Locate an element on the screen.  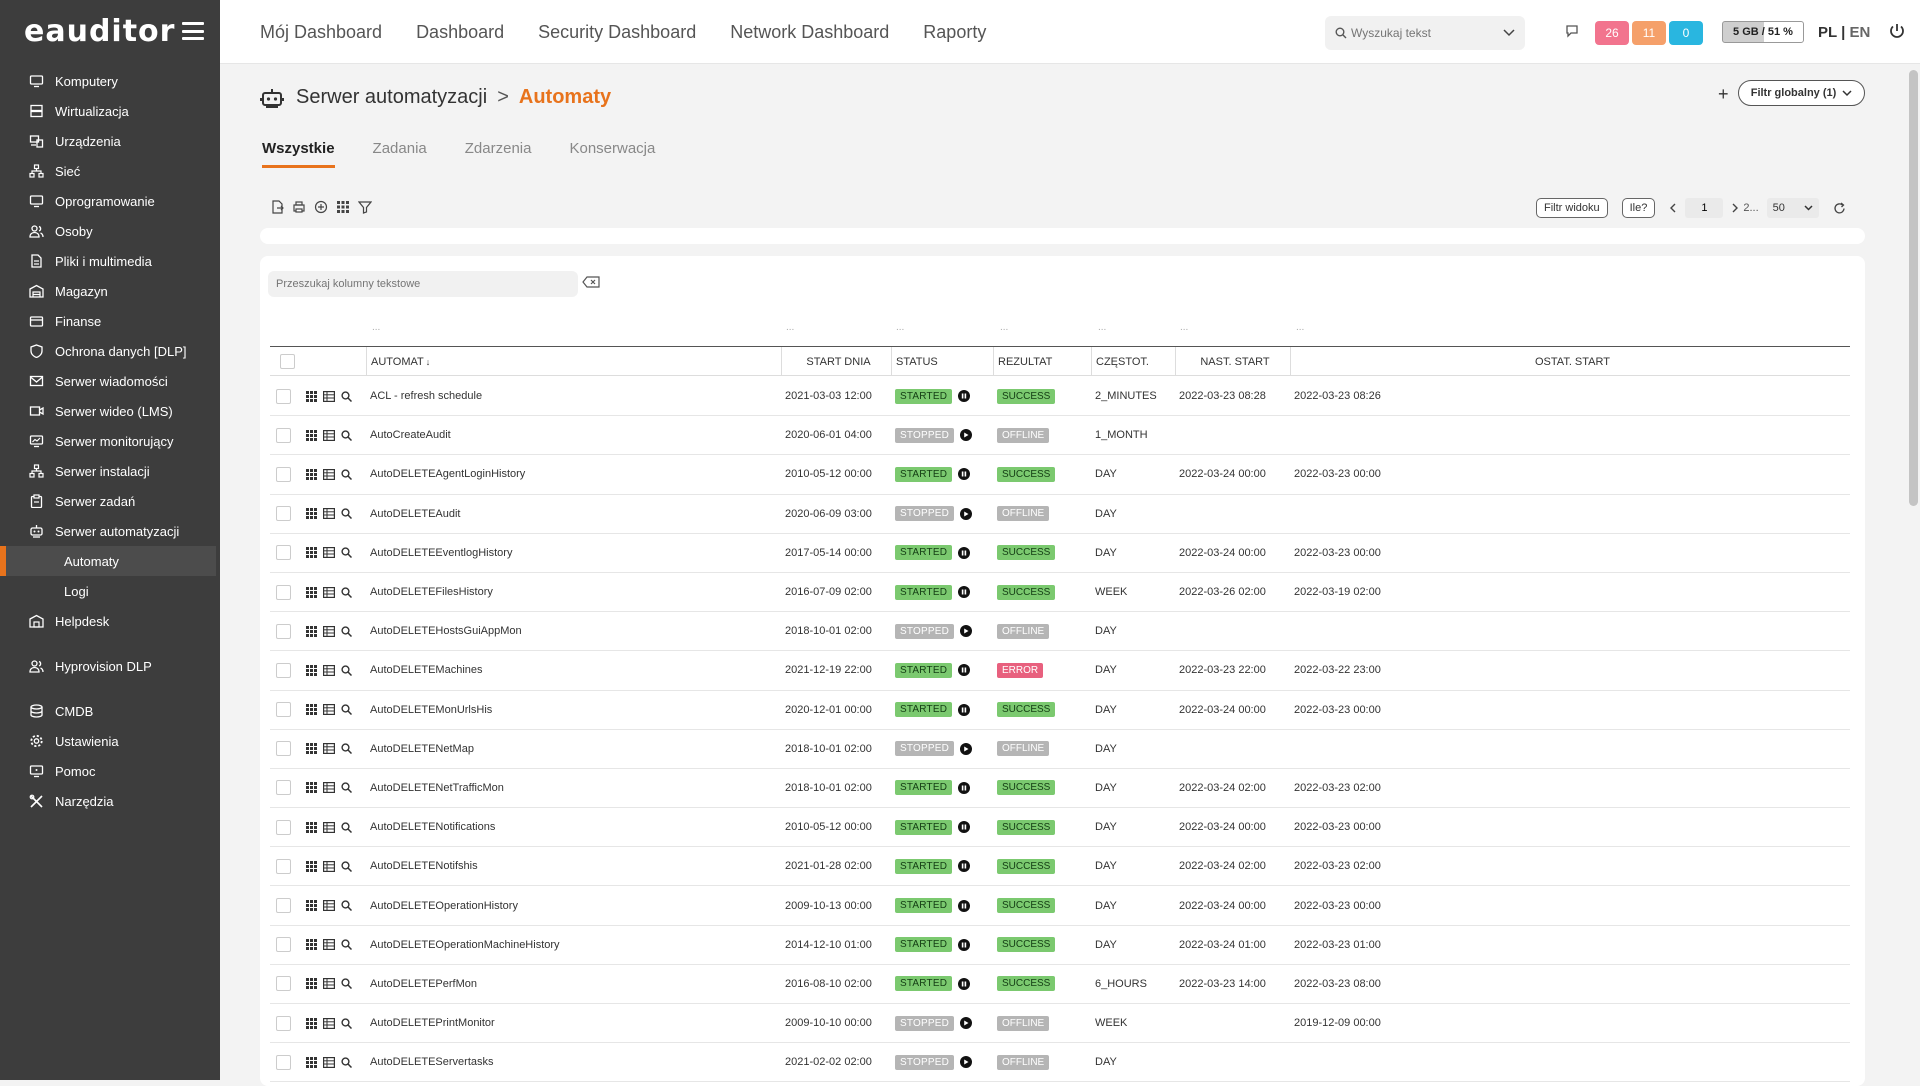
global-search is located at coordinates (1425, 33).